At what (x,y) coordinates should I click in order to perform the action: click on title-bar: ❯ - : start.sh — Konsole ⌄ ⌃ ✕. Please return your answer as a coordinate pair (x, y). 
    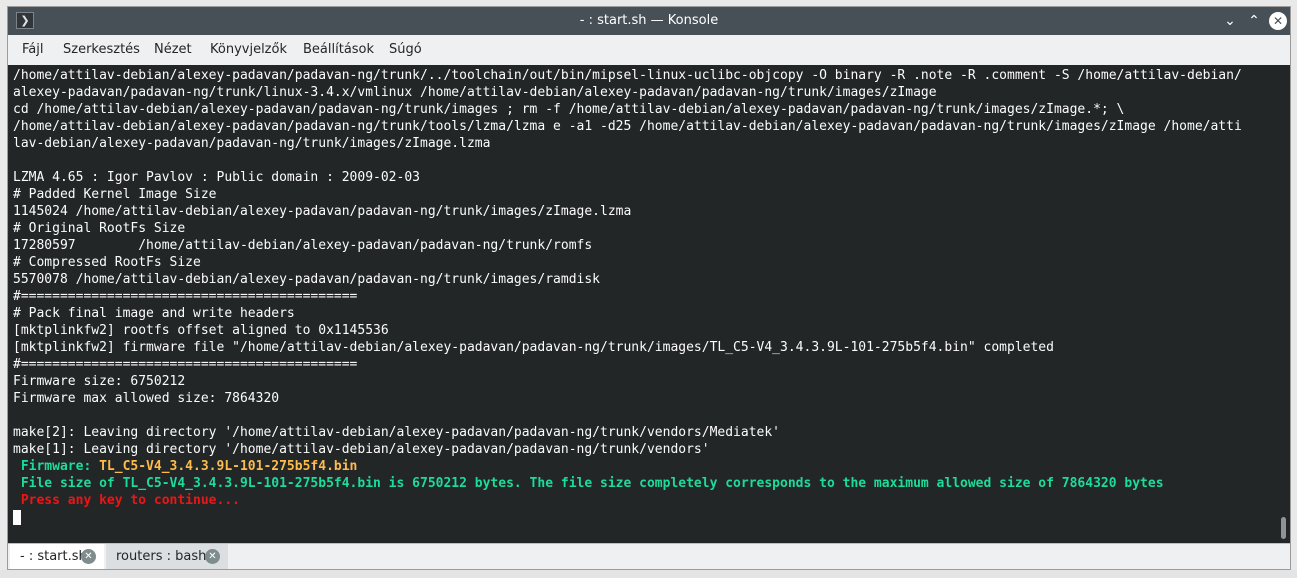
    Looking at the image, I should click on (649, 21).